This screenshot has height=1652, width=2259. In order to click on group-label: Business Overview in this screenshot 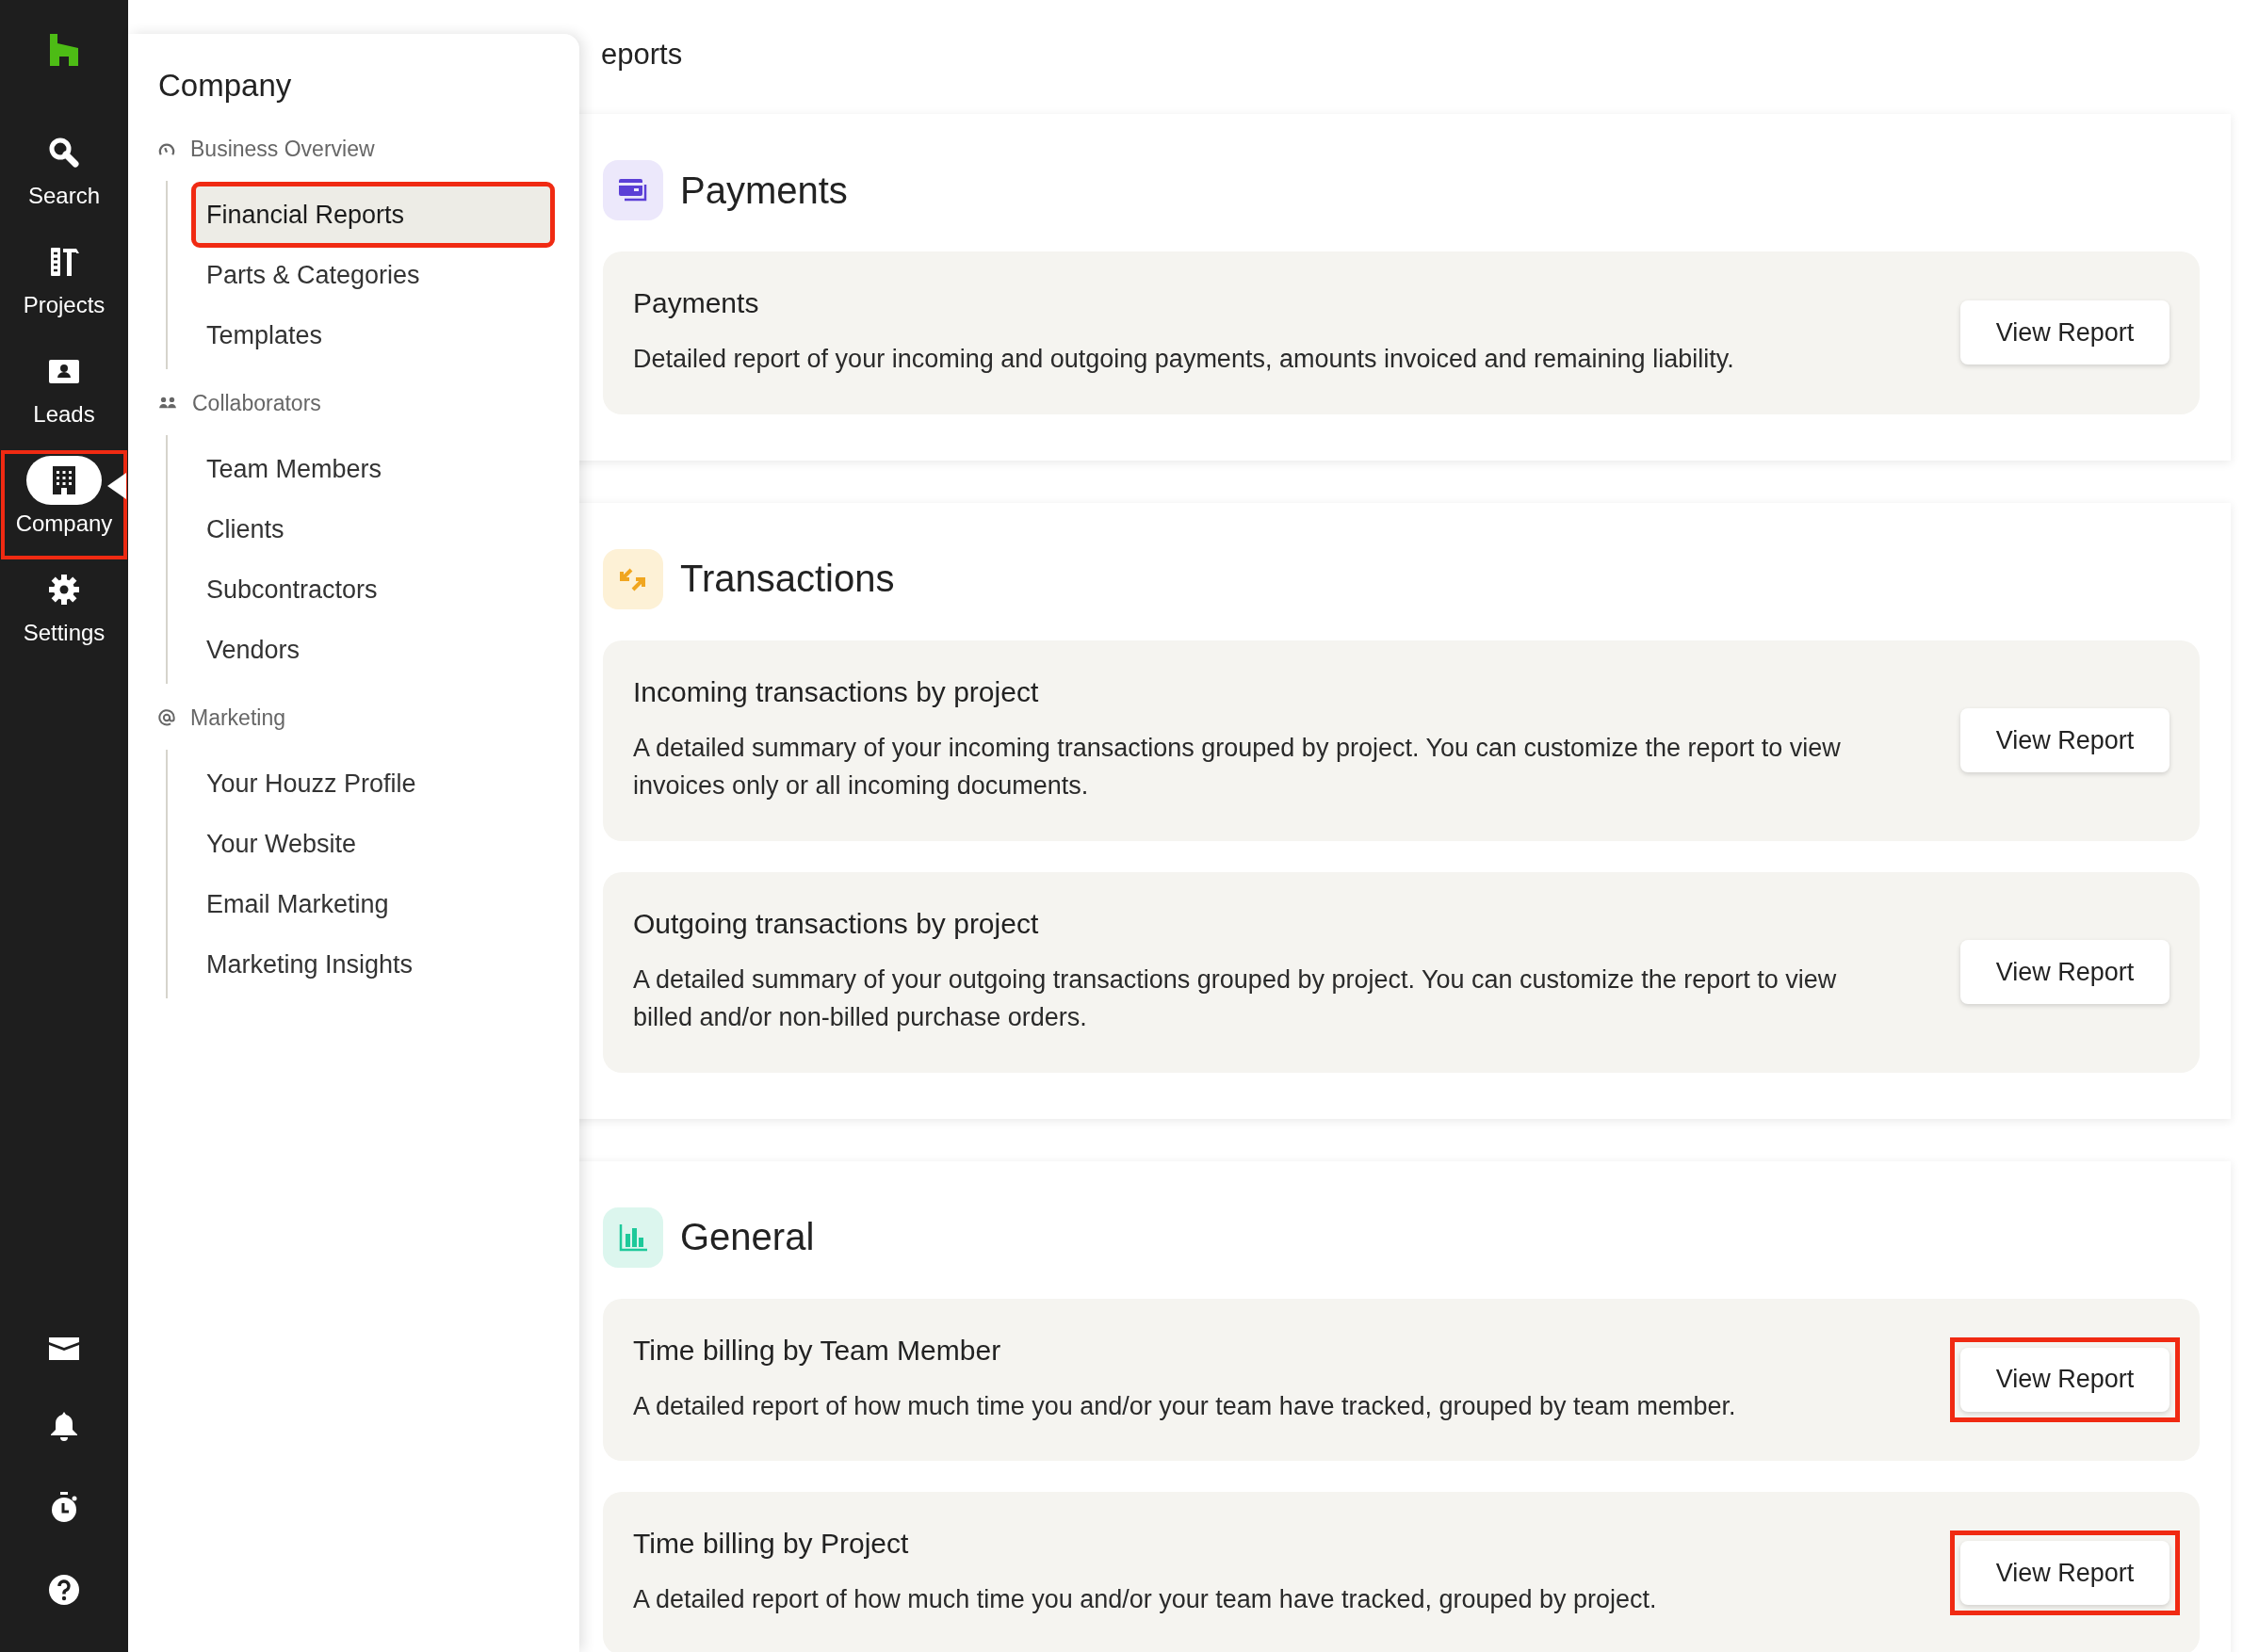, I will do `click(282, 149)`.